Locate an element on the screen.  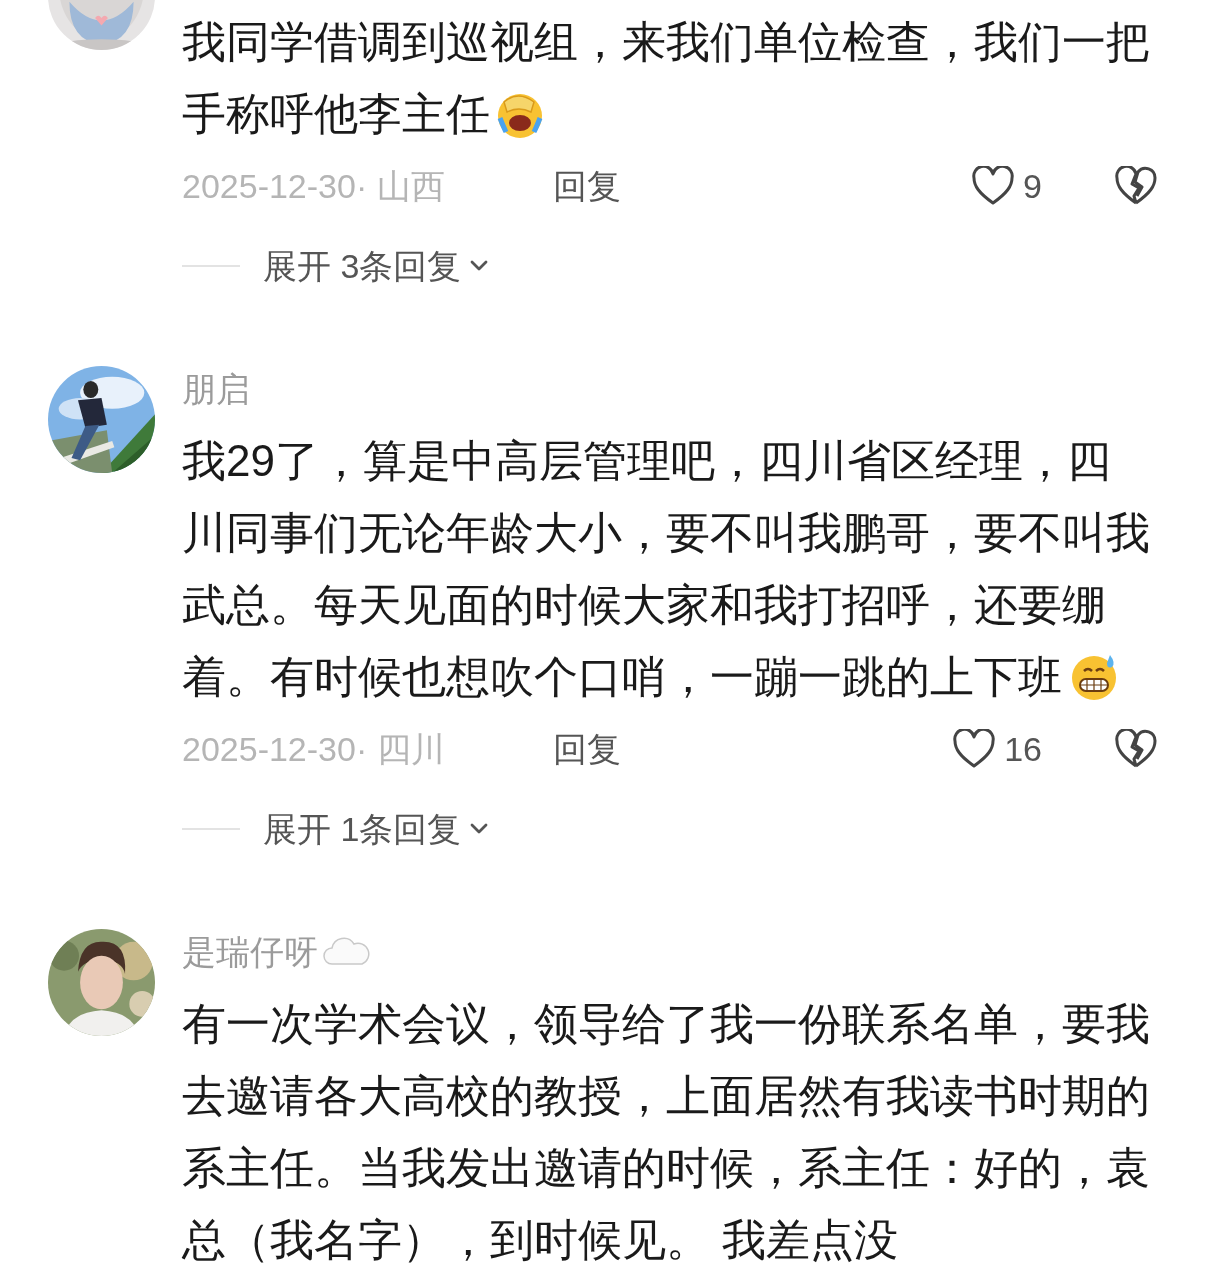
comment-line: 系主任。当我发出邀请的时候，系主任：好的，袁 is located at coordinates (666, 1168).